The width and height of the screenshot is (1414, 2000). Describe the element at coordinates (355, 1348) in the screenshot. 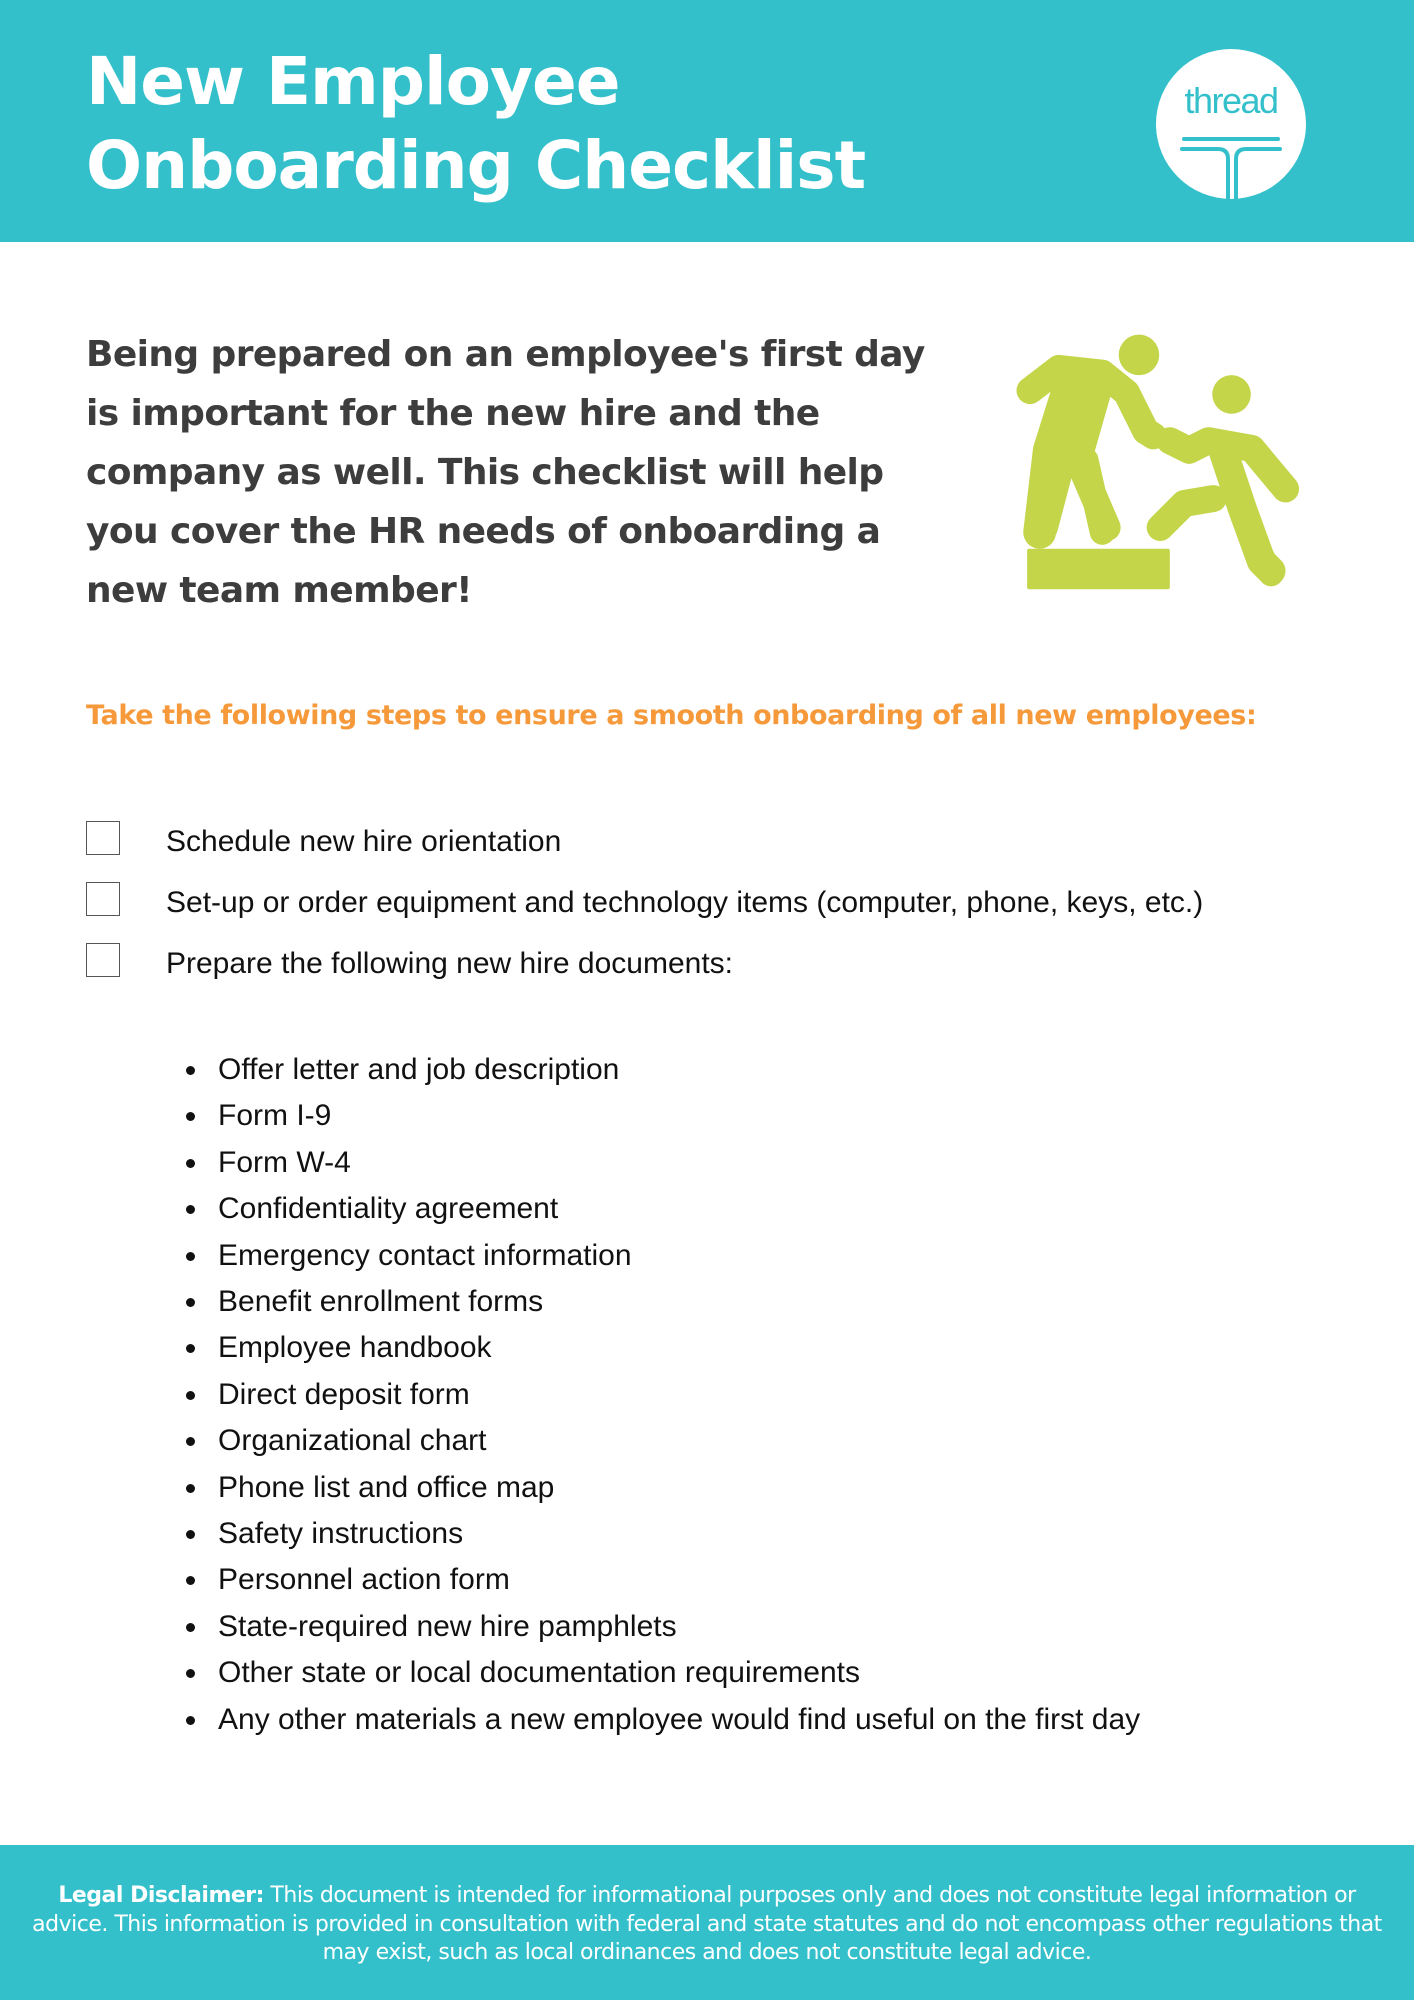

I see `document-label: Employee handbook` at that location.